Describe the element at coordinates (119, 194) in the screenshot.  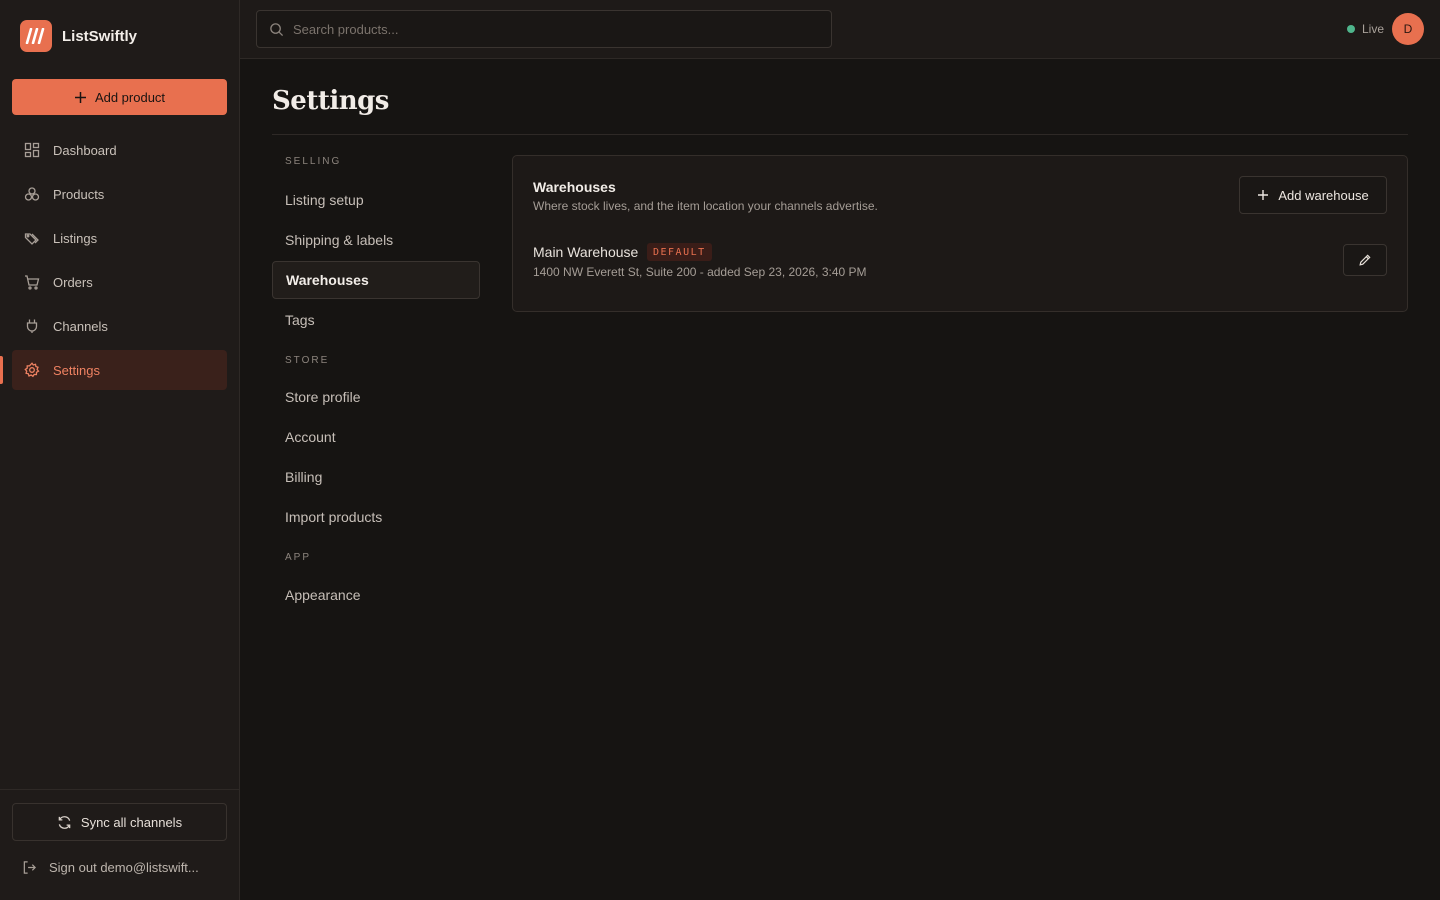
I see `sidebar-item-products: Products` at that location.